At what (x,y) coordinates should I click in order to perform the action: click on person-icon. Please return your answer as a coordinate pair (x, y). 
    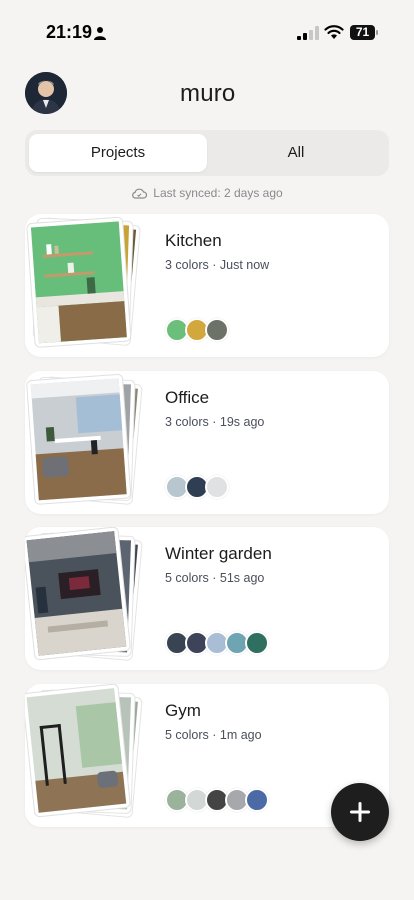
    Looking at the image, I should click on (100, 33).